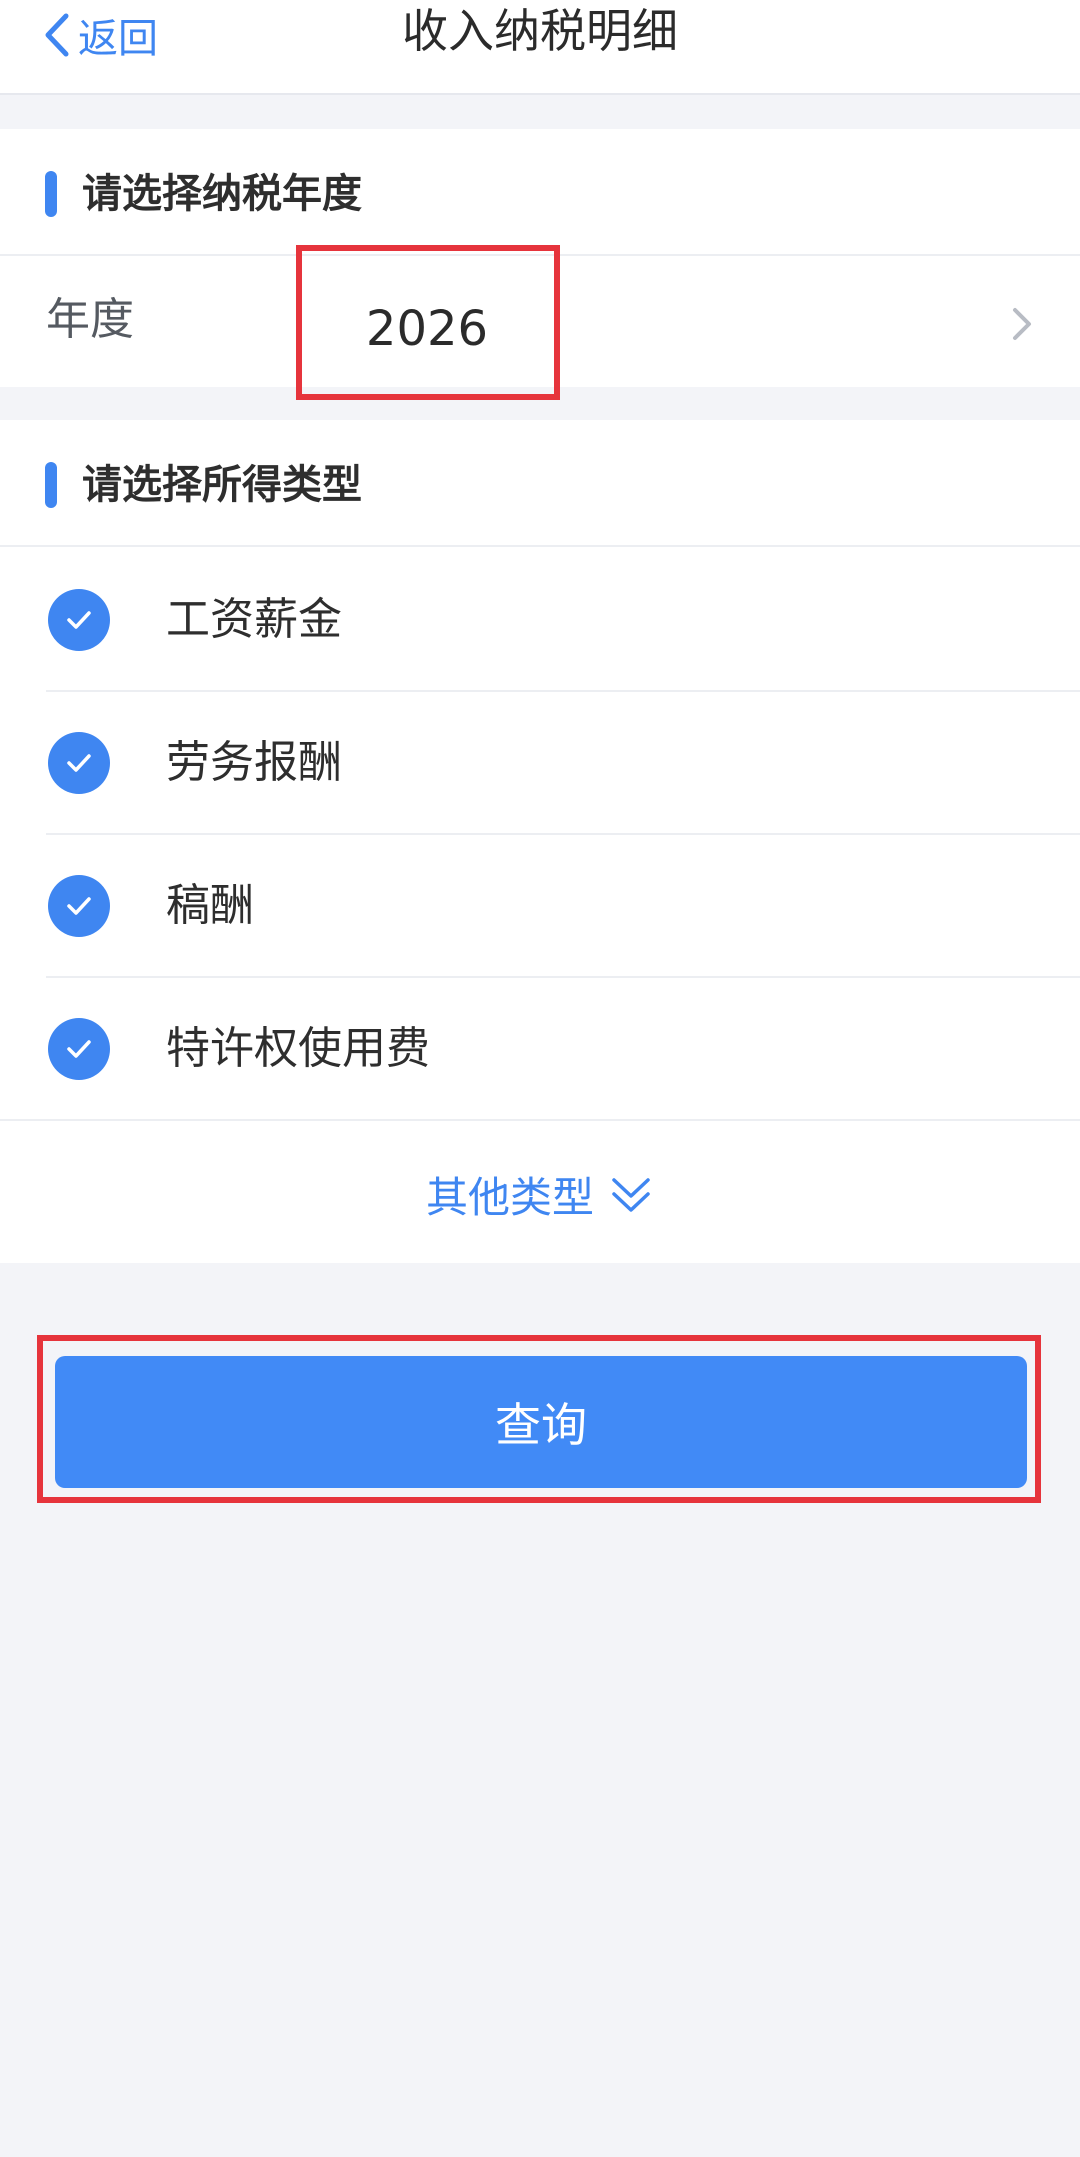 The width and height of the screenshot is (1080, 2157). What do you see at coordinates (90, 319) in the screenshot?
I see `year-label: 年度` at bounding box center [90, 319].